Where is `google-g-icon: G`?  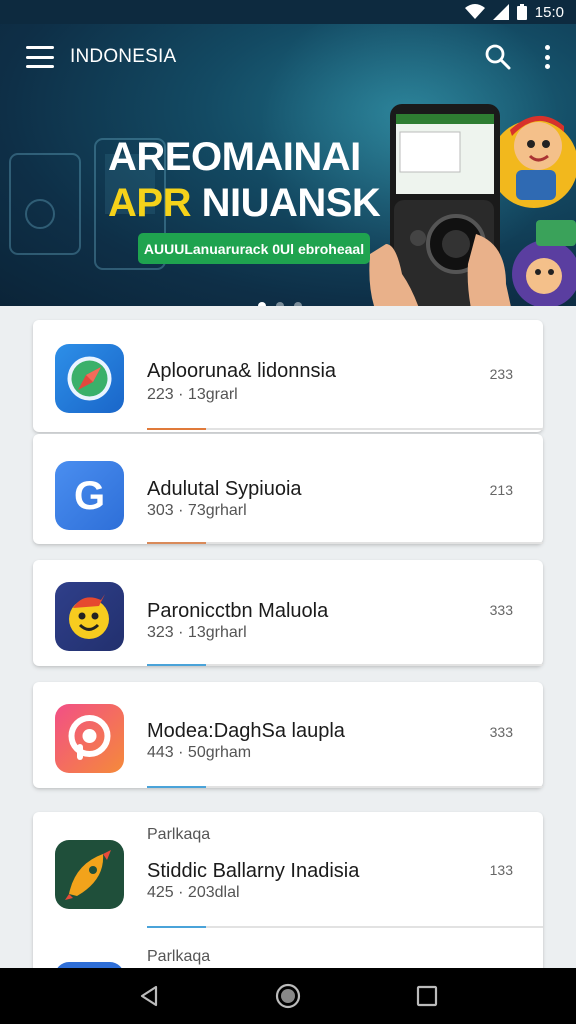 google-g-icon: G is located at coordinates (89, 495).